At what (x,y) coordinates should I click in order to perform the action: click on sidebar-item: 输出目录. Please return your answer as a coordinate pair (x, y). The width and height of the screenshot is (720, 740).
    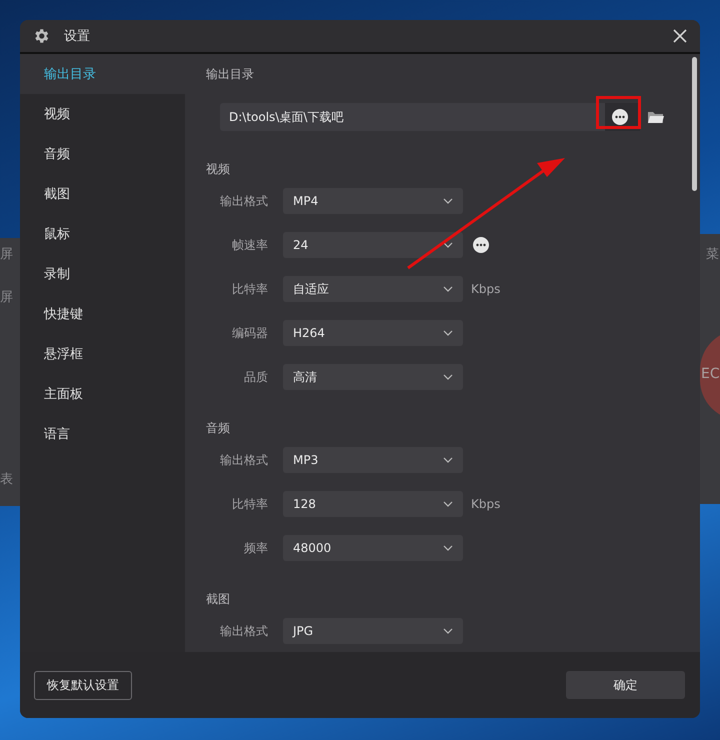
    Looking at the image, I should click on (102, 74).